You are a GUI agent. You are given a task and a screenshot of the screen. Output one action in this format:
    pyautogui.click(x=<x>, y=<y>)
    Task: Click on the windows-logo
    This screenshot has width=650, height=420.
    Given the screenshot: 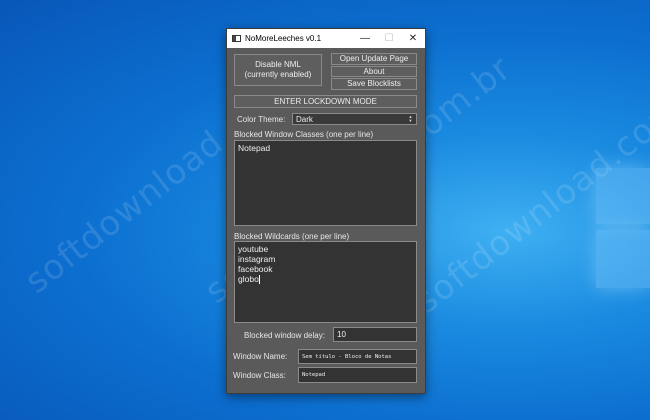 What is the action you would take?
    pyautogui.click(x=623, y=228)
    